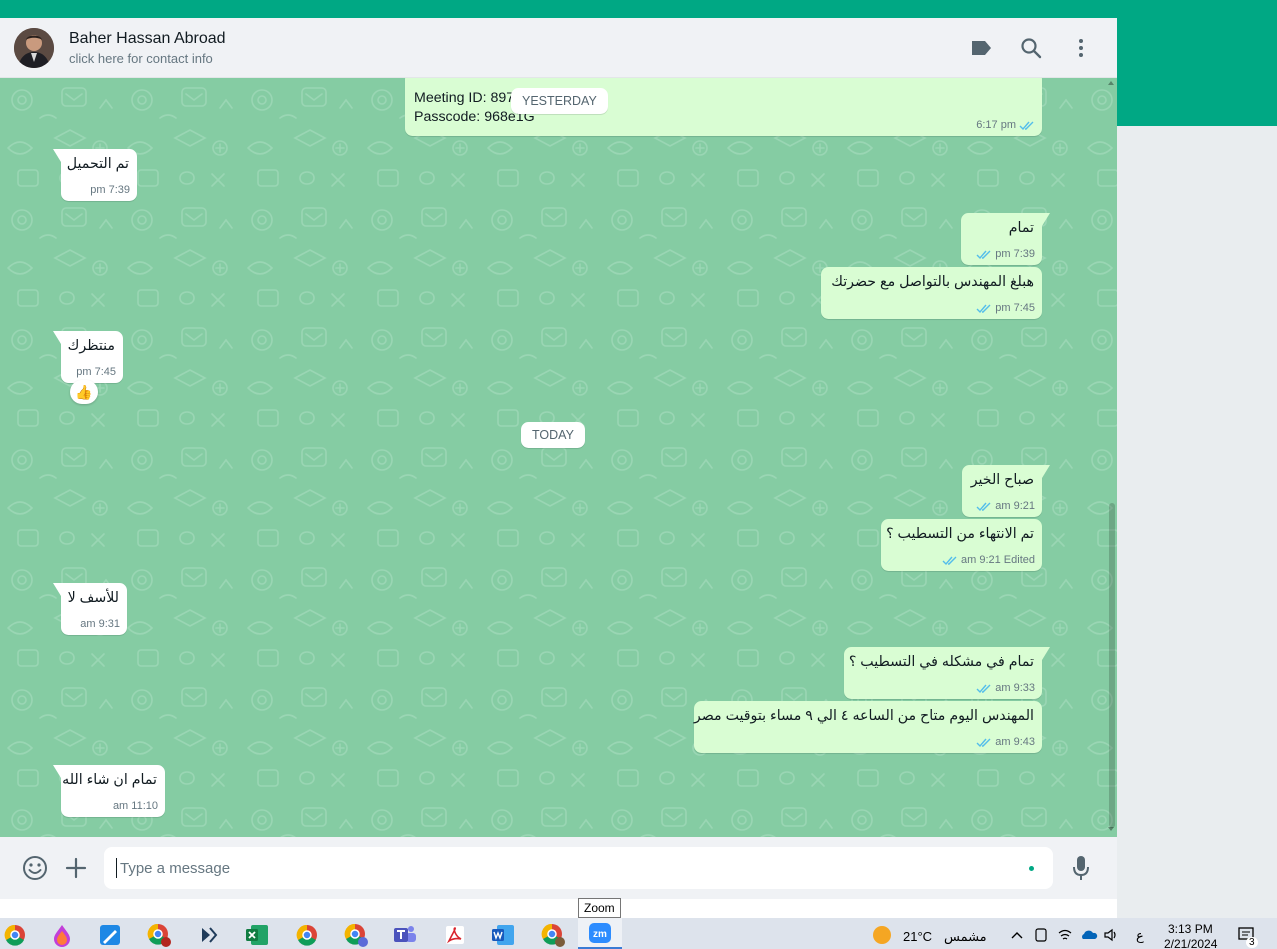 The height and width of the screenshot is (949, 1277). Describe the element at coordinates (961, 545) in the screenshot. I see `message-outgoing: تم الانتهاء من التسطيب ؟ Edited 9:21 am` at that location.